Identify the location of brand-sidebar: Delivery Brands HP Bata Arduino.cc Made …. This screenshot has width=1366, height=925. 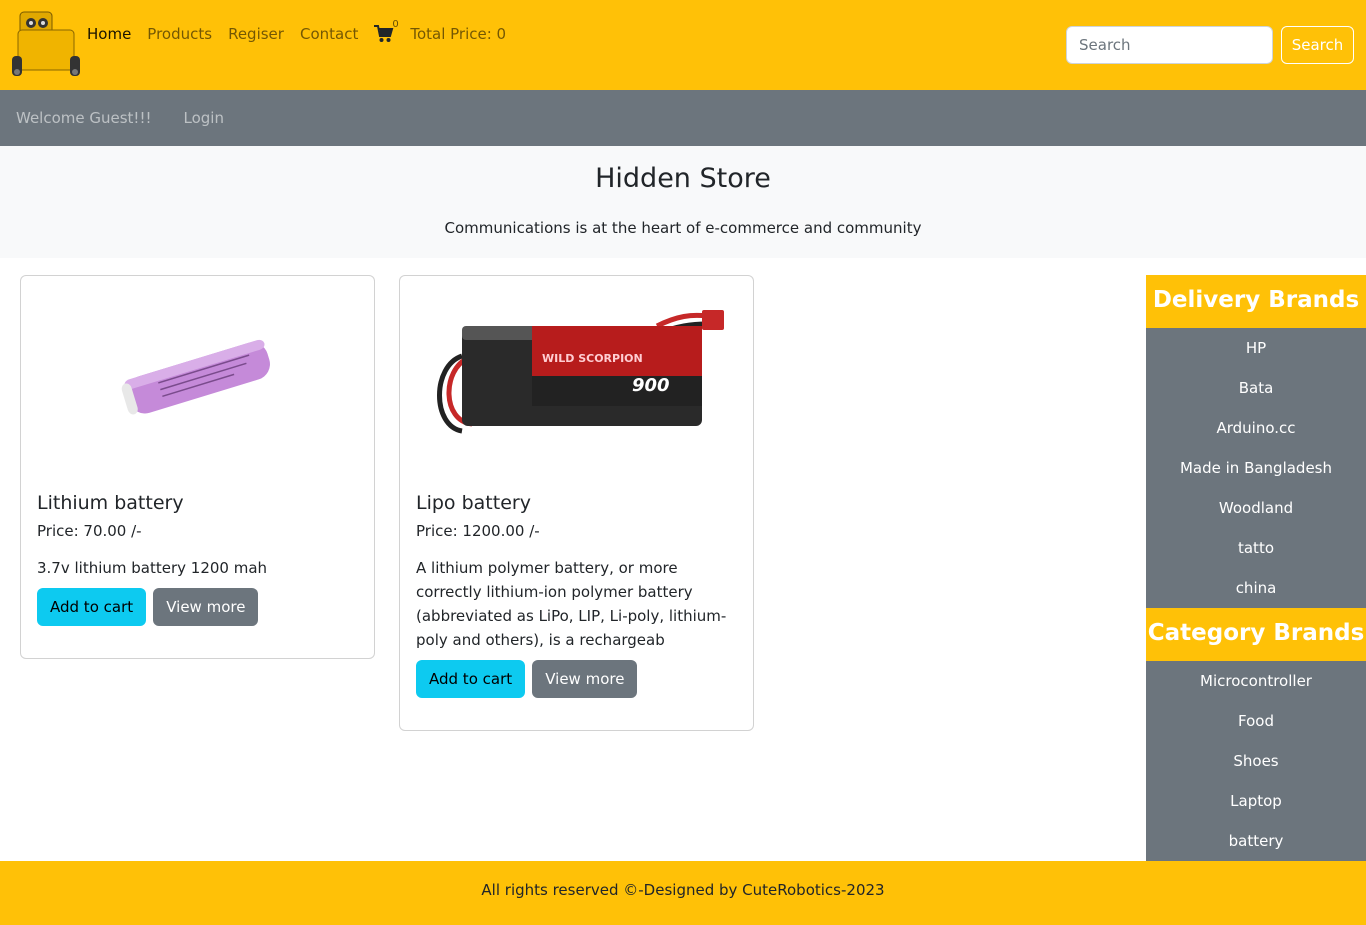
(1256, 568).